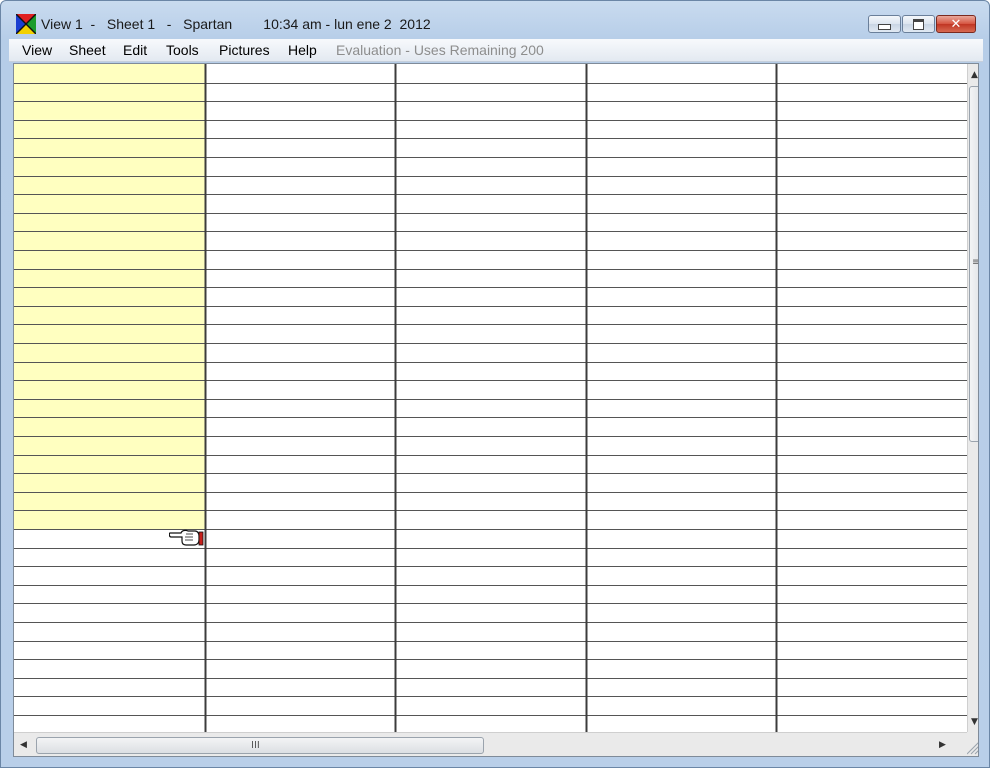 The image size is (990, 768). I want to click on scroll-down-arrow: ▼, so click(974, 722).